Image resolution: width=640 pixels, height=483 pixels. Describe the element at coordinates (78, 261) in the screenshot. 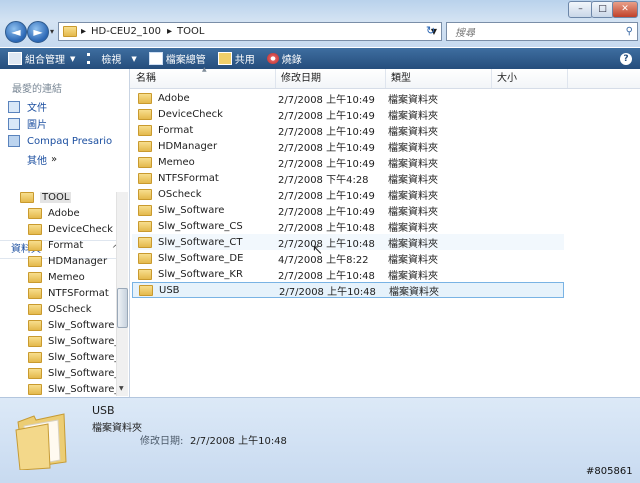

I see `tree-item-label: HDManager` at that location.